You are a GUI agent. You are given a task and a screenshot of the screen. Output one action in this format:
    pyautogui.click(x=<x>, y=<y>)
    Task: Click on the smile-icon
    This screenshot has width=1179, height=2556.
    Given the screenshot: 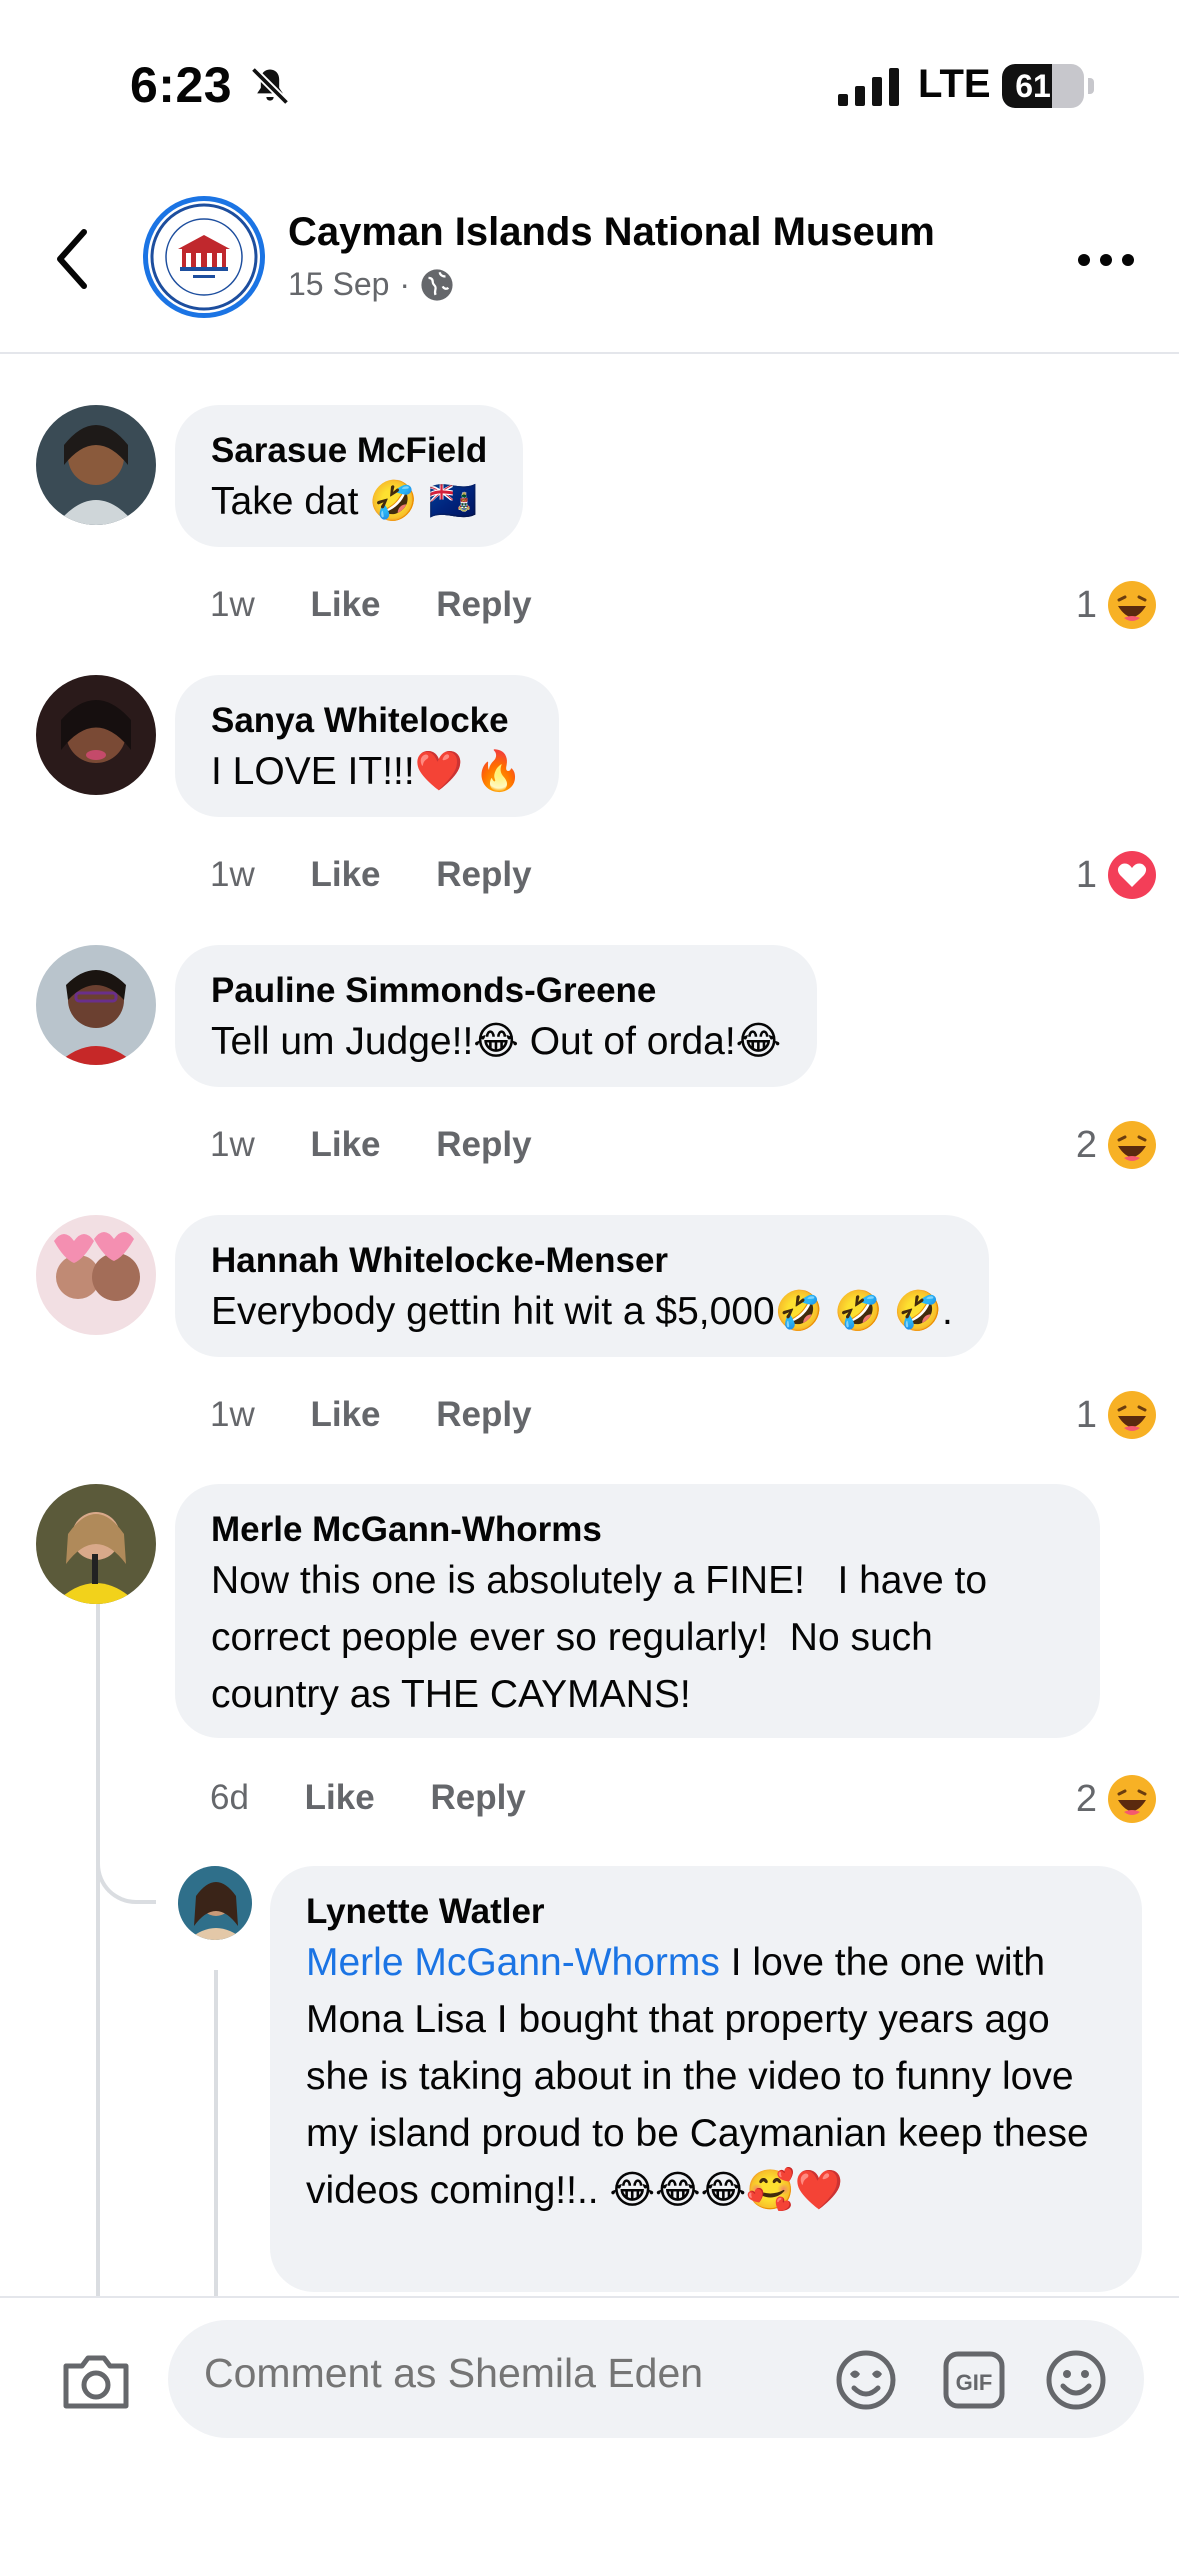 What is the action you would take?
    pyautogui.click(x=1076, y=2380)
    